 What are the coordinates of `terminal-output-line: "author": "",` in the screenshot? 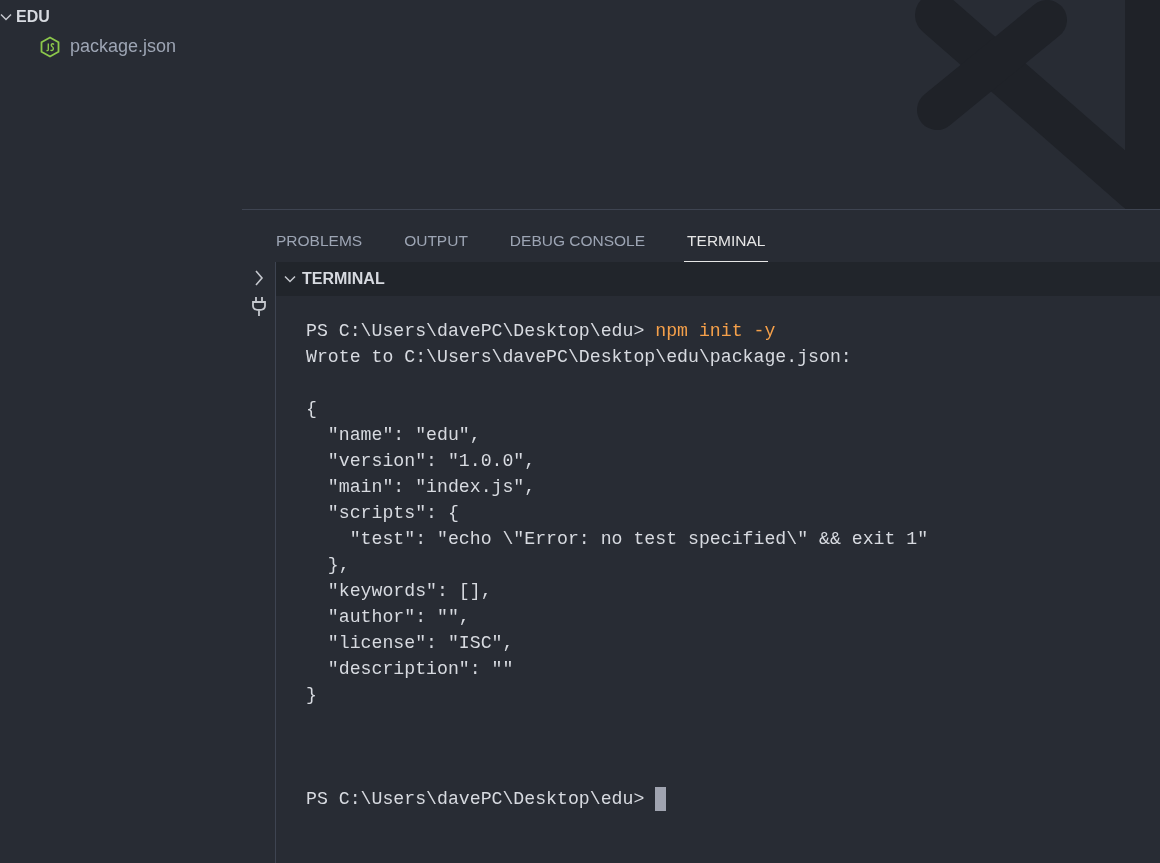 It's located at (398, 617).